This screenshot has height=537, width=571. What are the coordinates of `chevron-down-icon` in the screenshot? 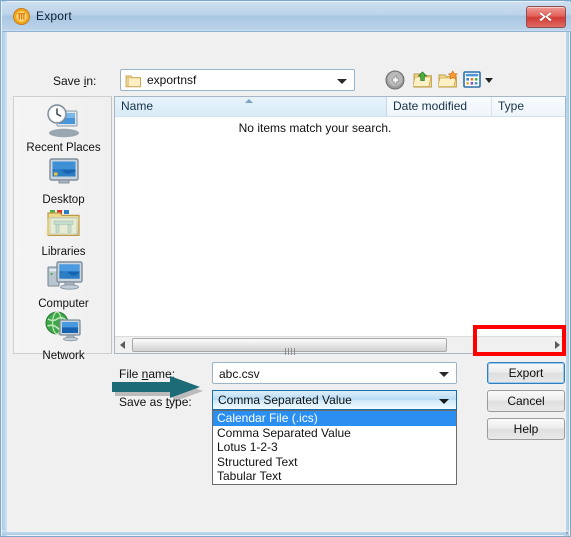 It's located at (342, 81).